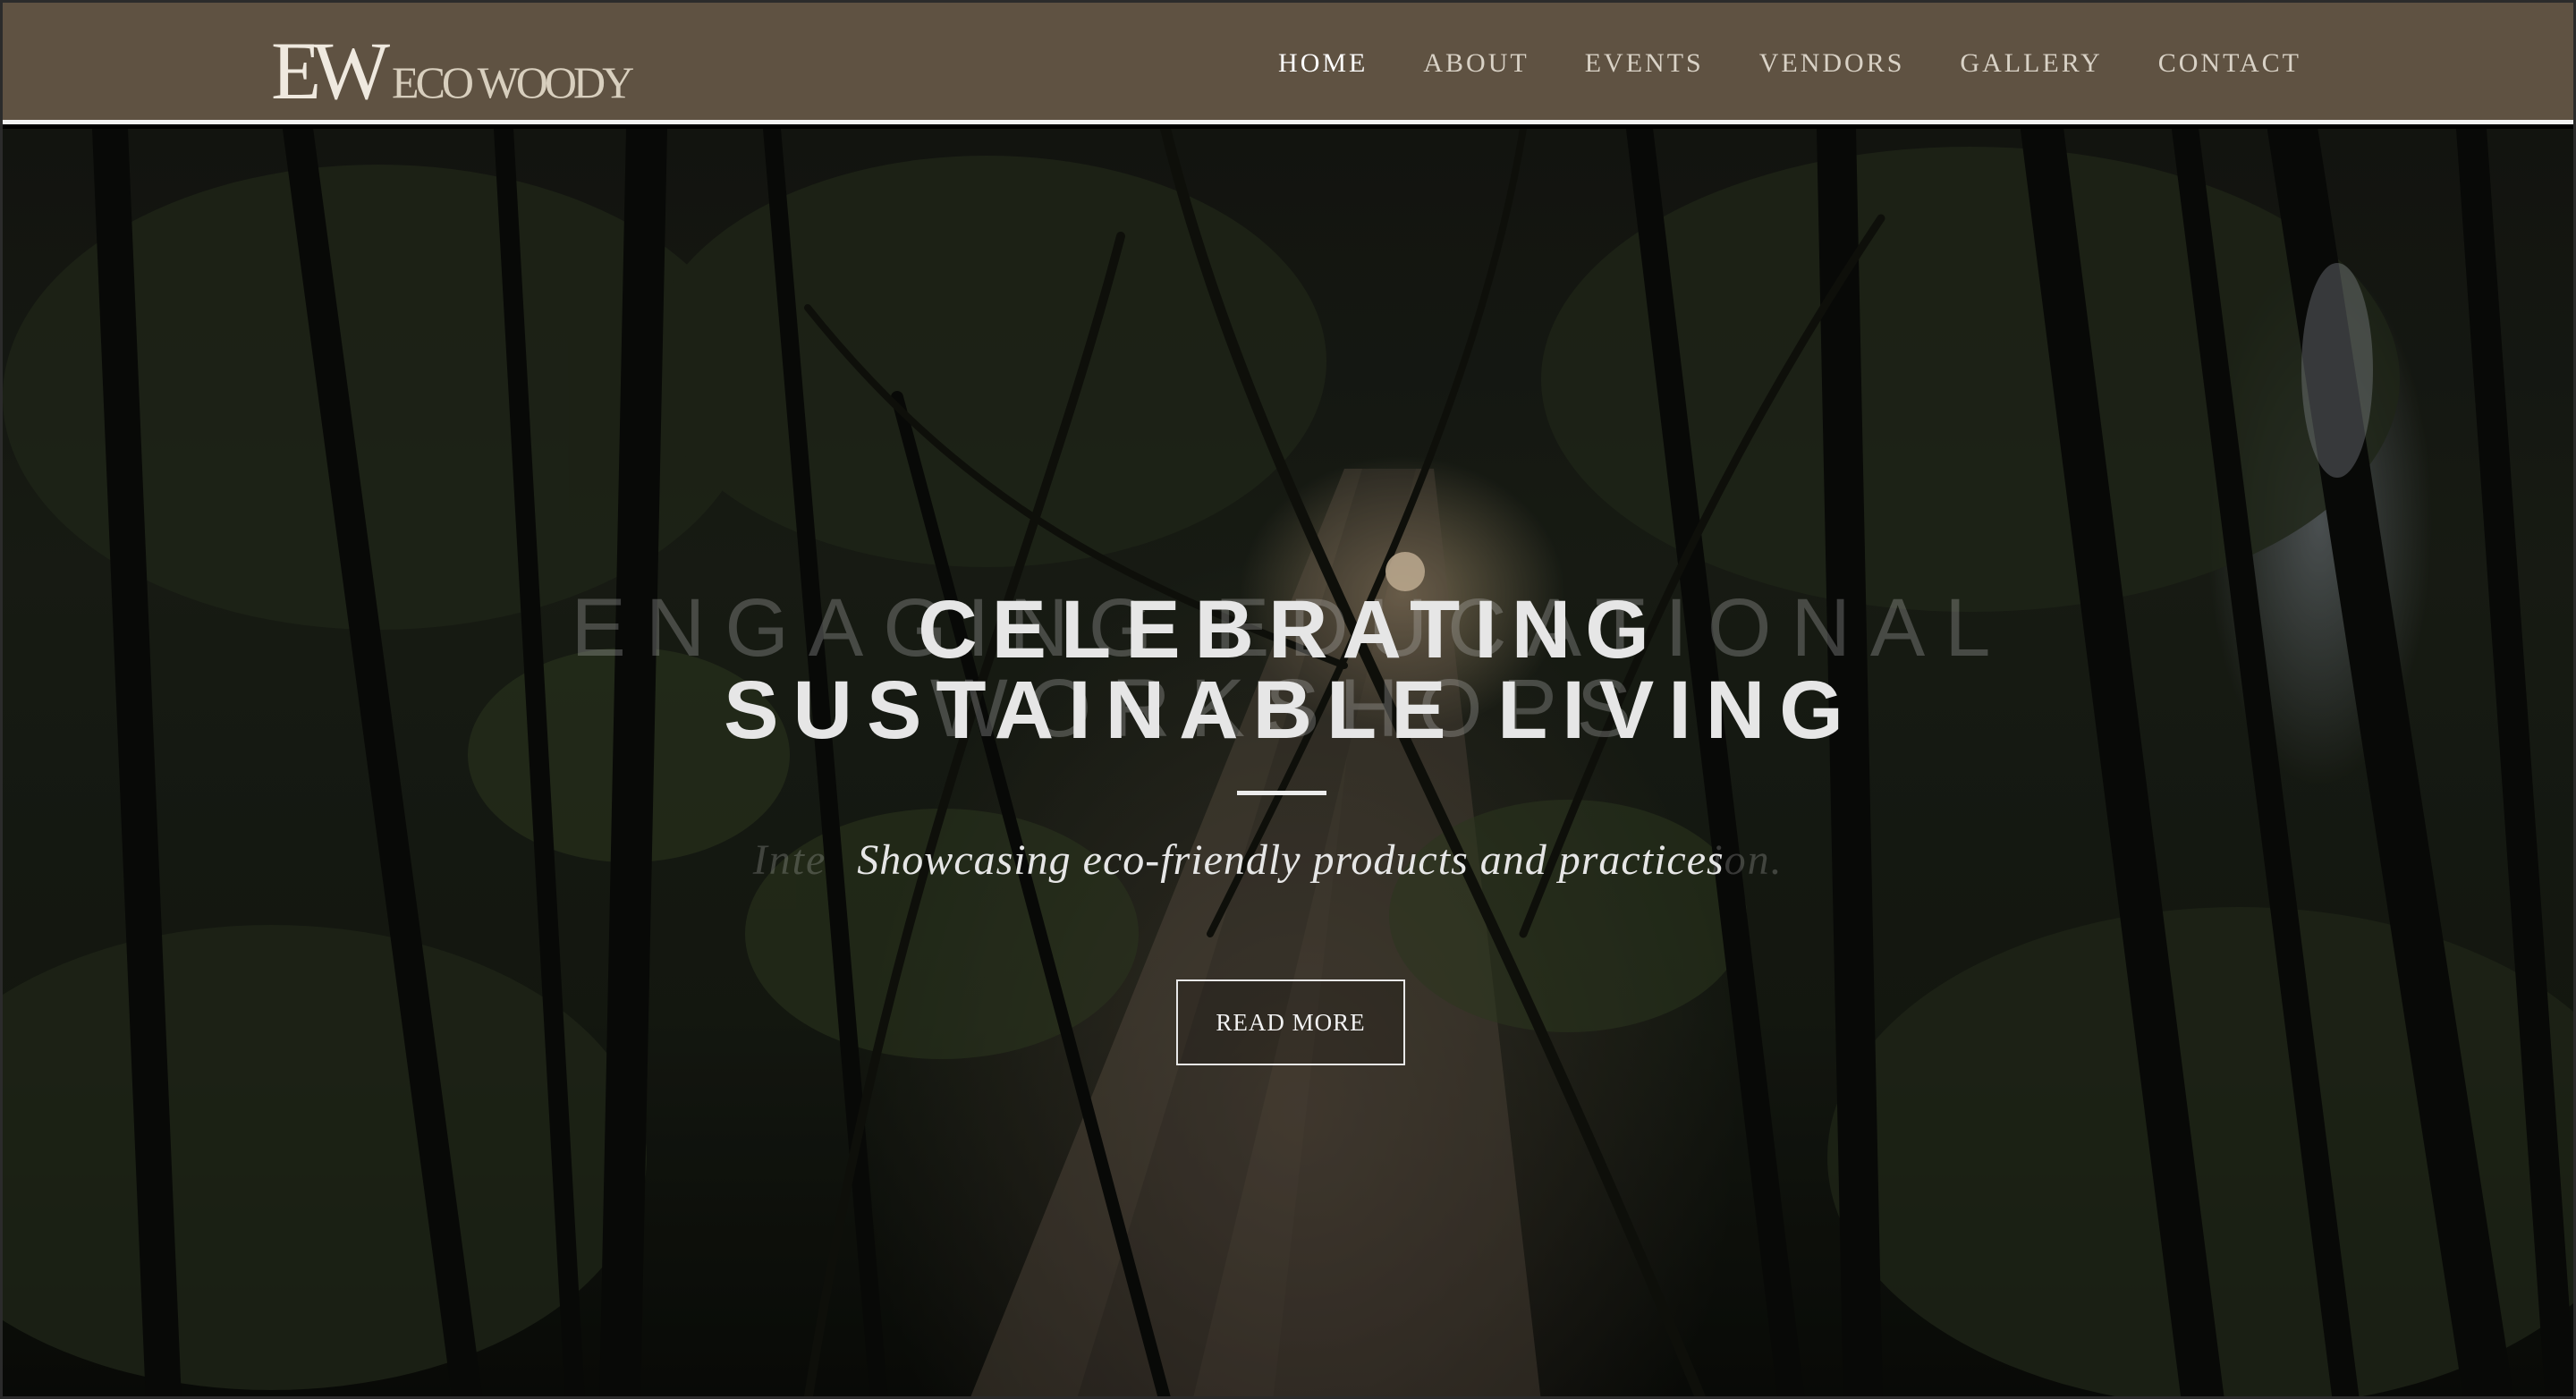  Describe the element at coordinates (1281, 793) in the screenshot. I see `hero-divider` at that location.